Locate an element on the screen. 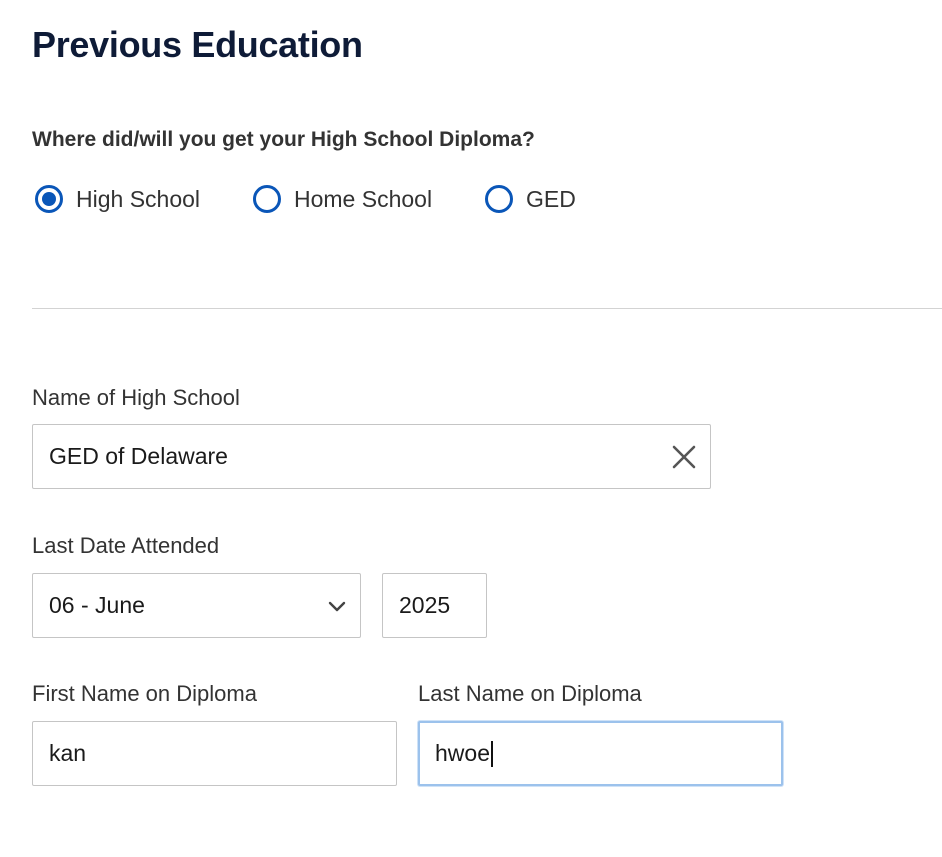  text-cursor is located at coordinates (491, 753).